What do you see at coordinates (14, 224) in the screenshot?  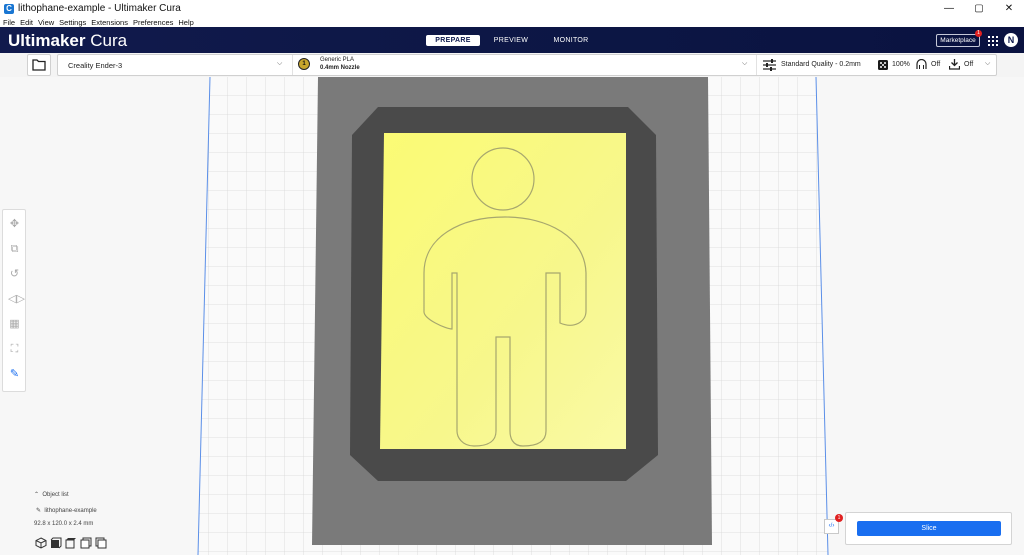 I see `move-icon: ✥` at bounding box center [14, 224].